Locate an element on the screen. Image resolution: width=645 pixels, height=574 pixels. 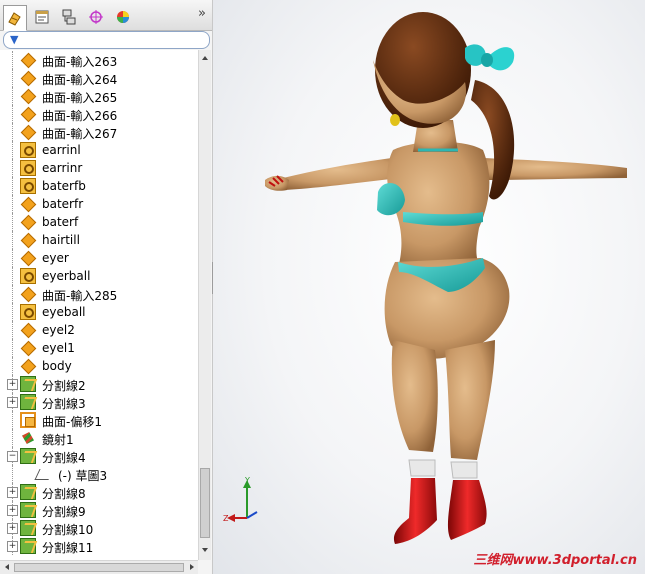
tree-item: 曲面-輸入263 is located at coordinates (99, 60).